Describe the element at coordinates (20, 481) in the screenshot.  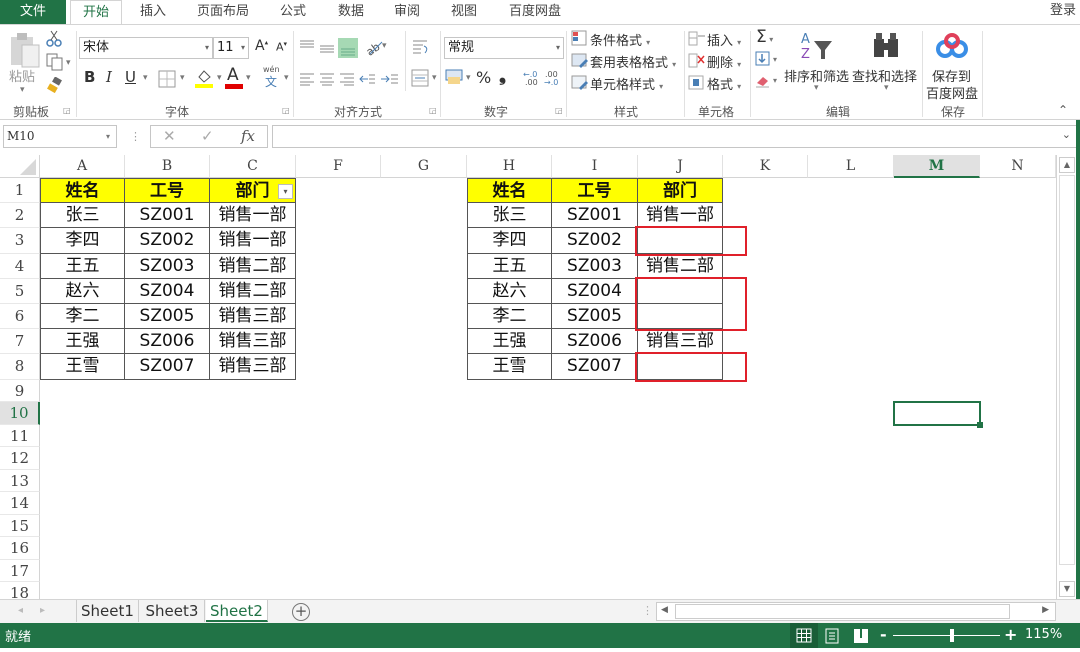
I see `row-header-13: 13` at that location.